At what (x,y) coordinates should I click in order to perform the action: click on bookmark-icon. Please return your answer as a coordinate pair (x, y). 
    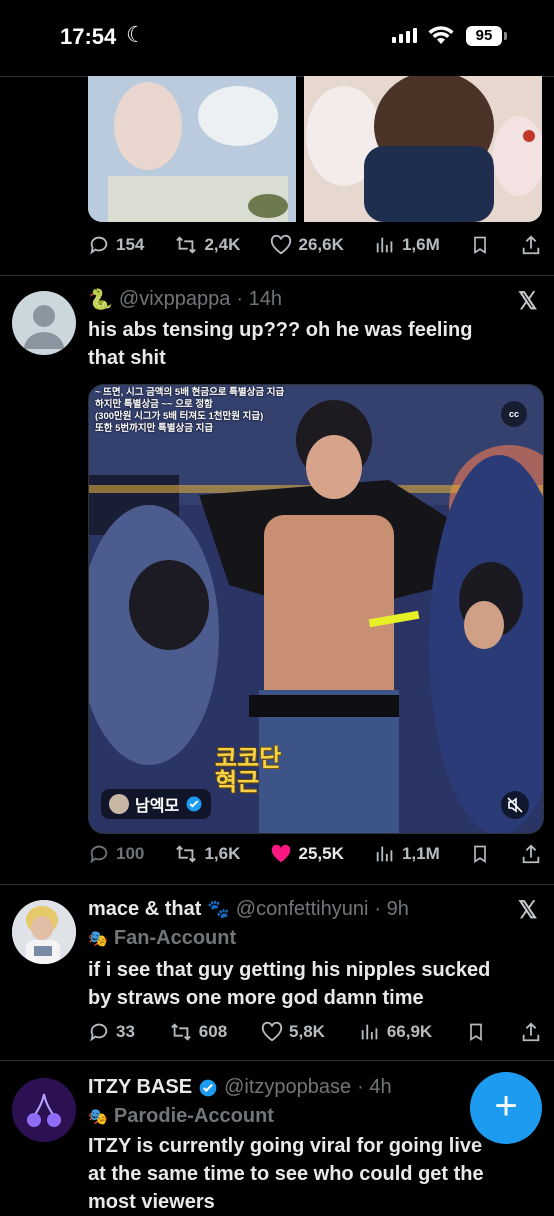
    Looking at the image, I should click on (476, 1032).